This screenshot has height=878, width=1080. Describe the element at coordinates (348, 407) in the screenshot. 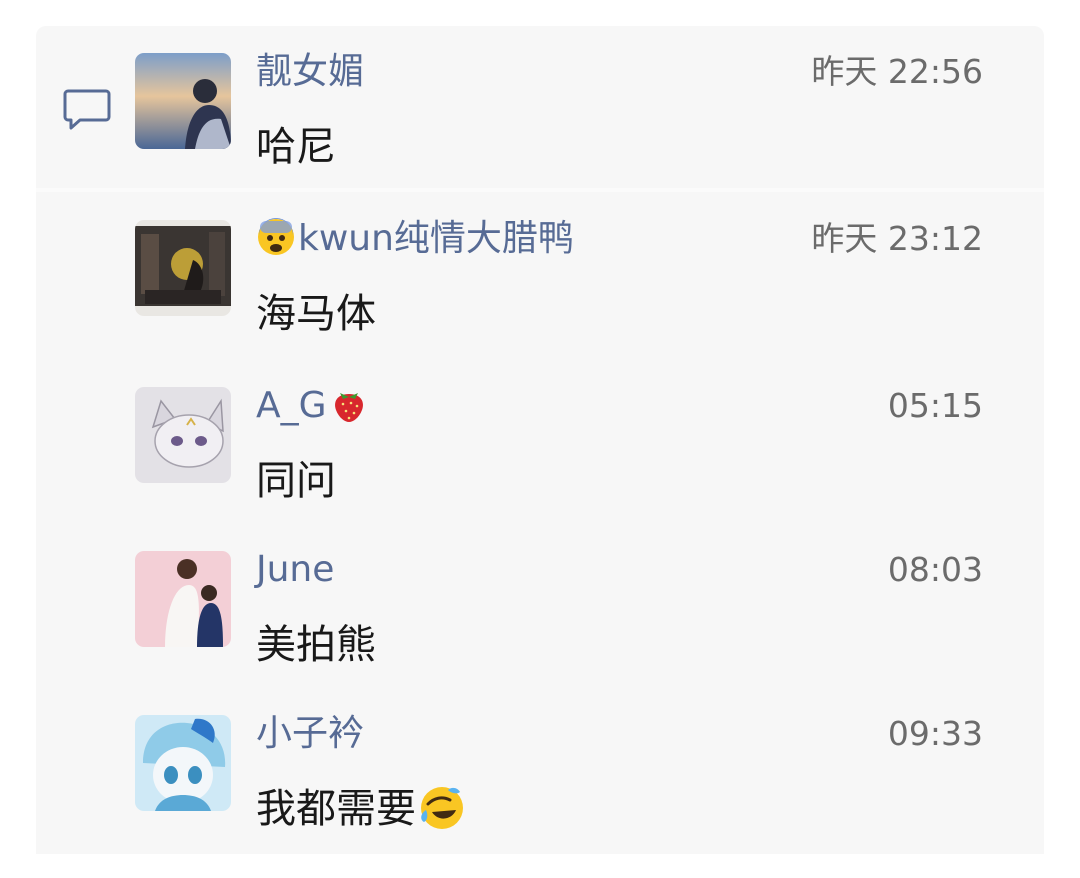

I see `strawberry-icon` at that location.